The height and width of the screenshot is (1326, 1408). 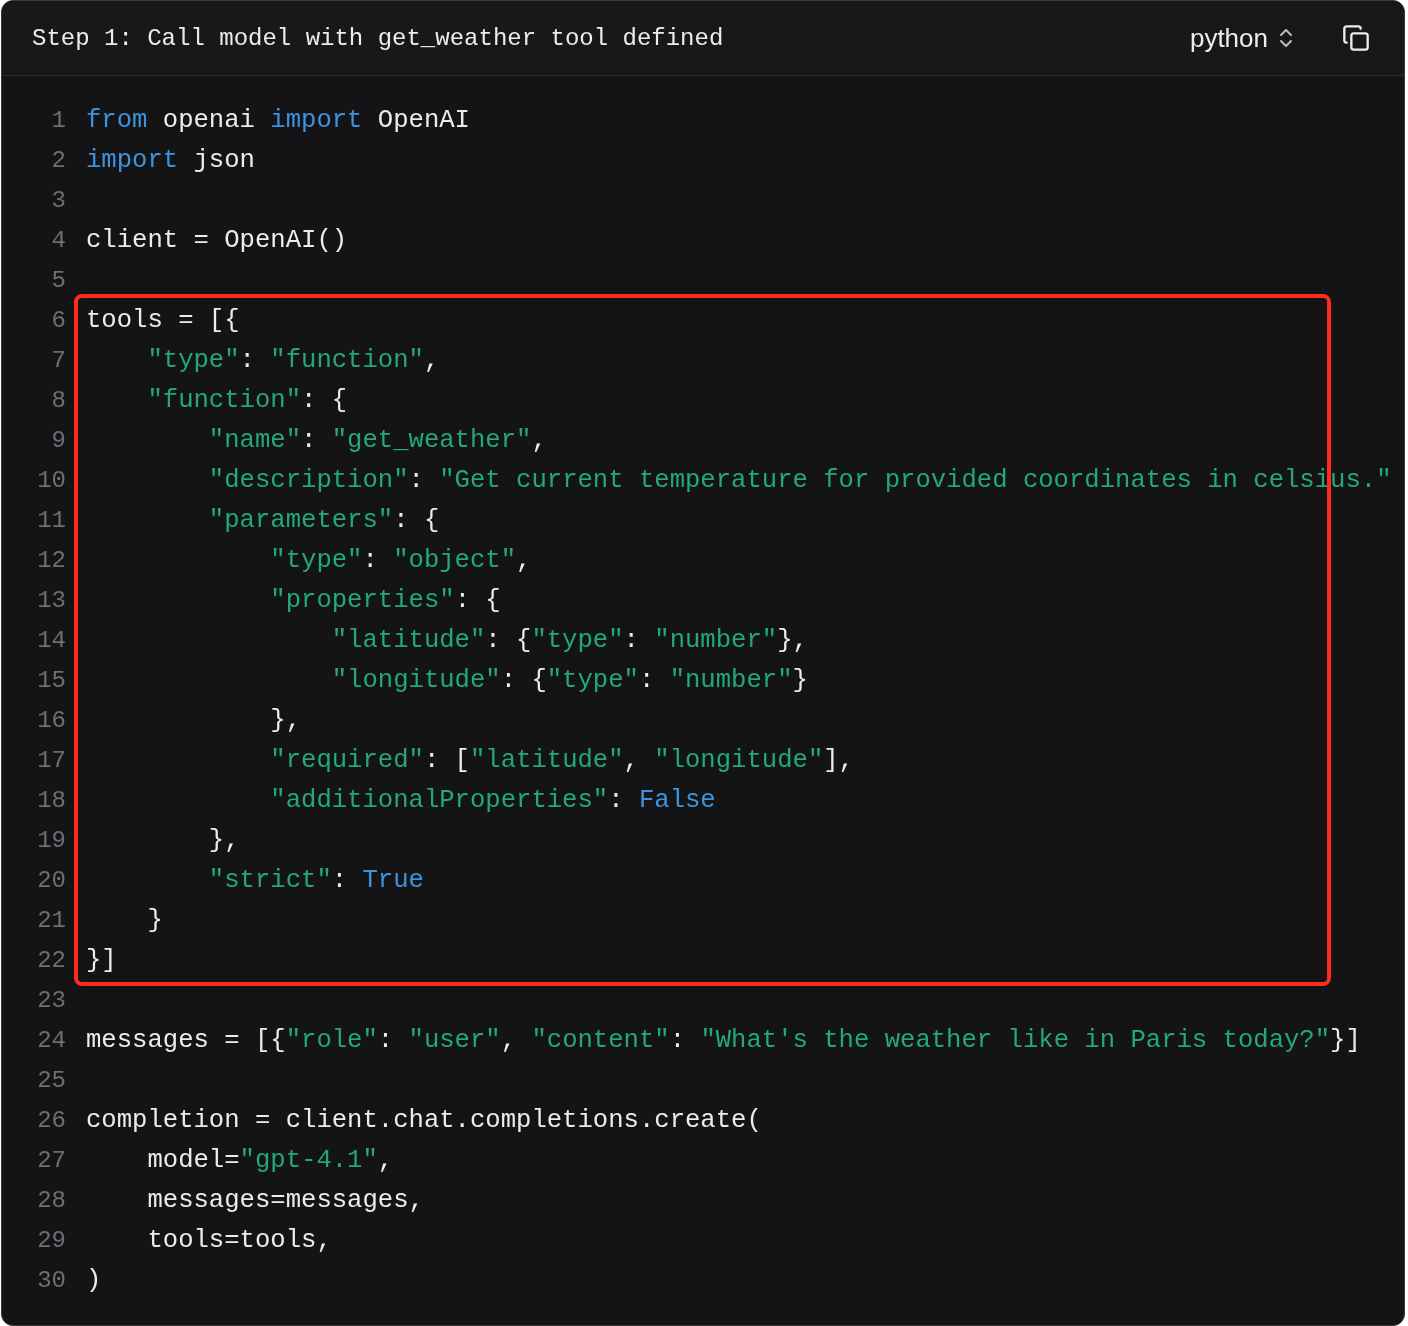 I want to click on line-number: 15, so click(x=51, y=680).